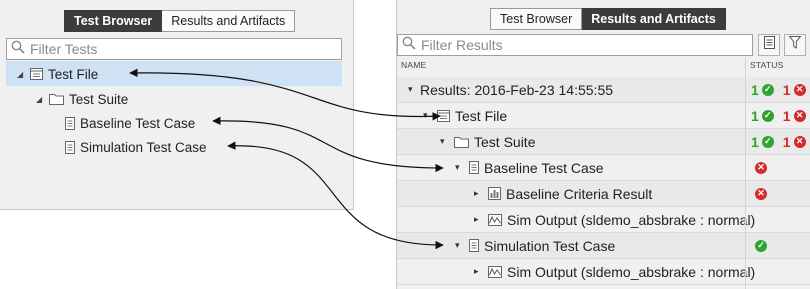  I want to click on report-icon, so click(769, 45).